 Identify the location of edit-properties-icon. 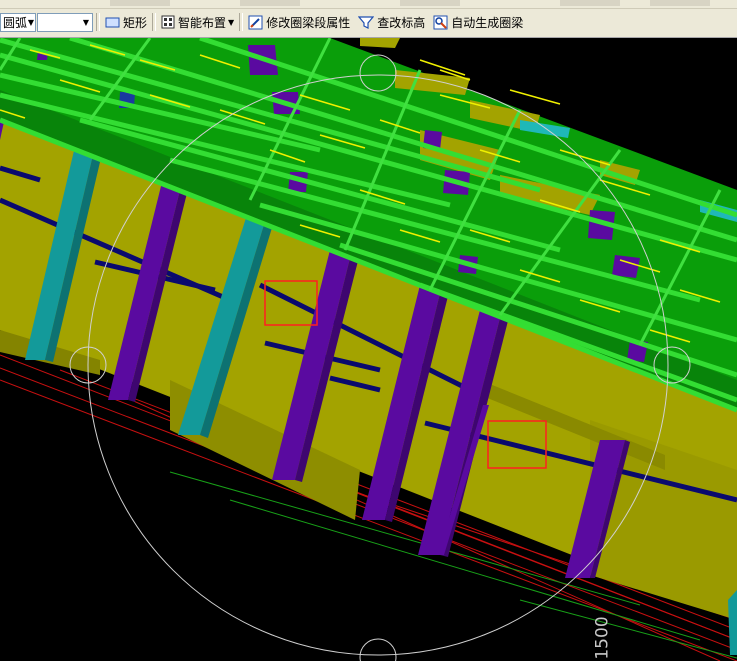
(255, 22).